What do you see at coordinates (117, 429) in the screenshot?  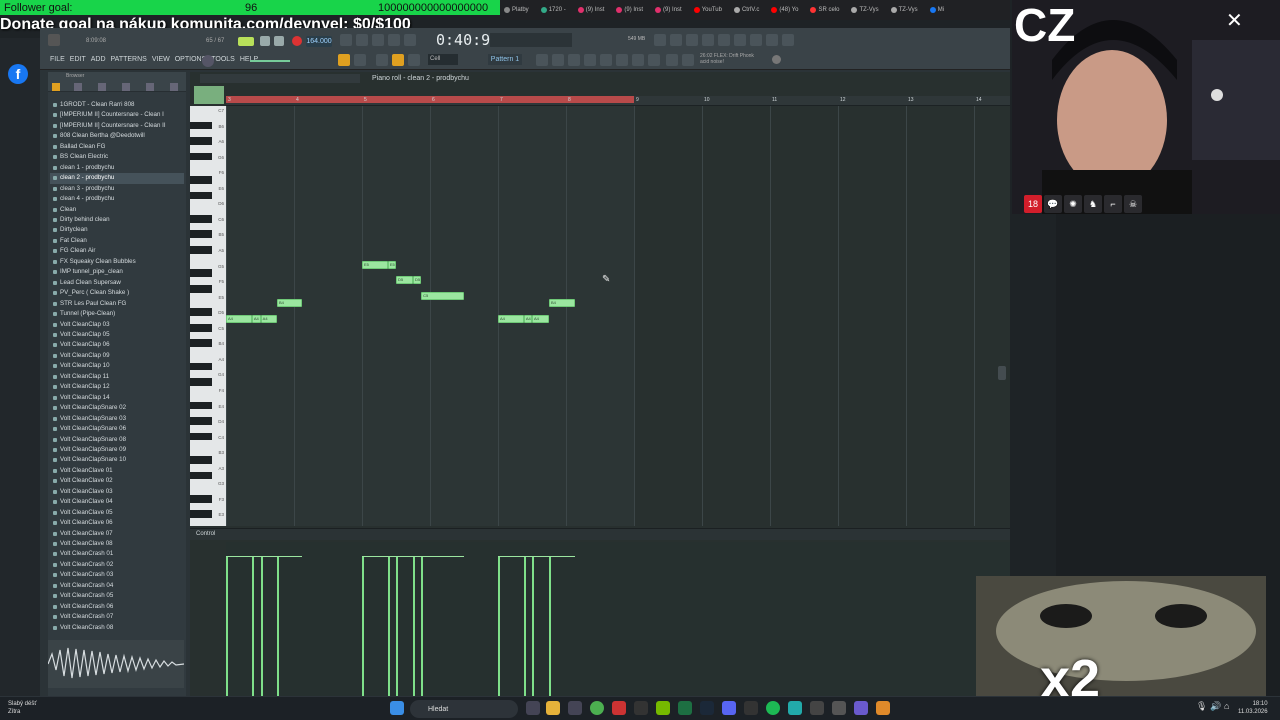 I see `browser-item: Volt CleanClapSnare 06` at bounding box center [117, 429].